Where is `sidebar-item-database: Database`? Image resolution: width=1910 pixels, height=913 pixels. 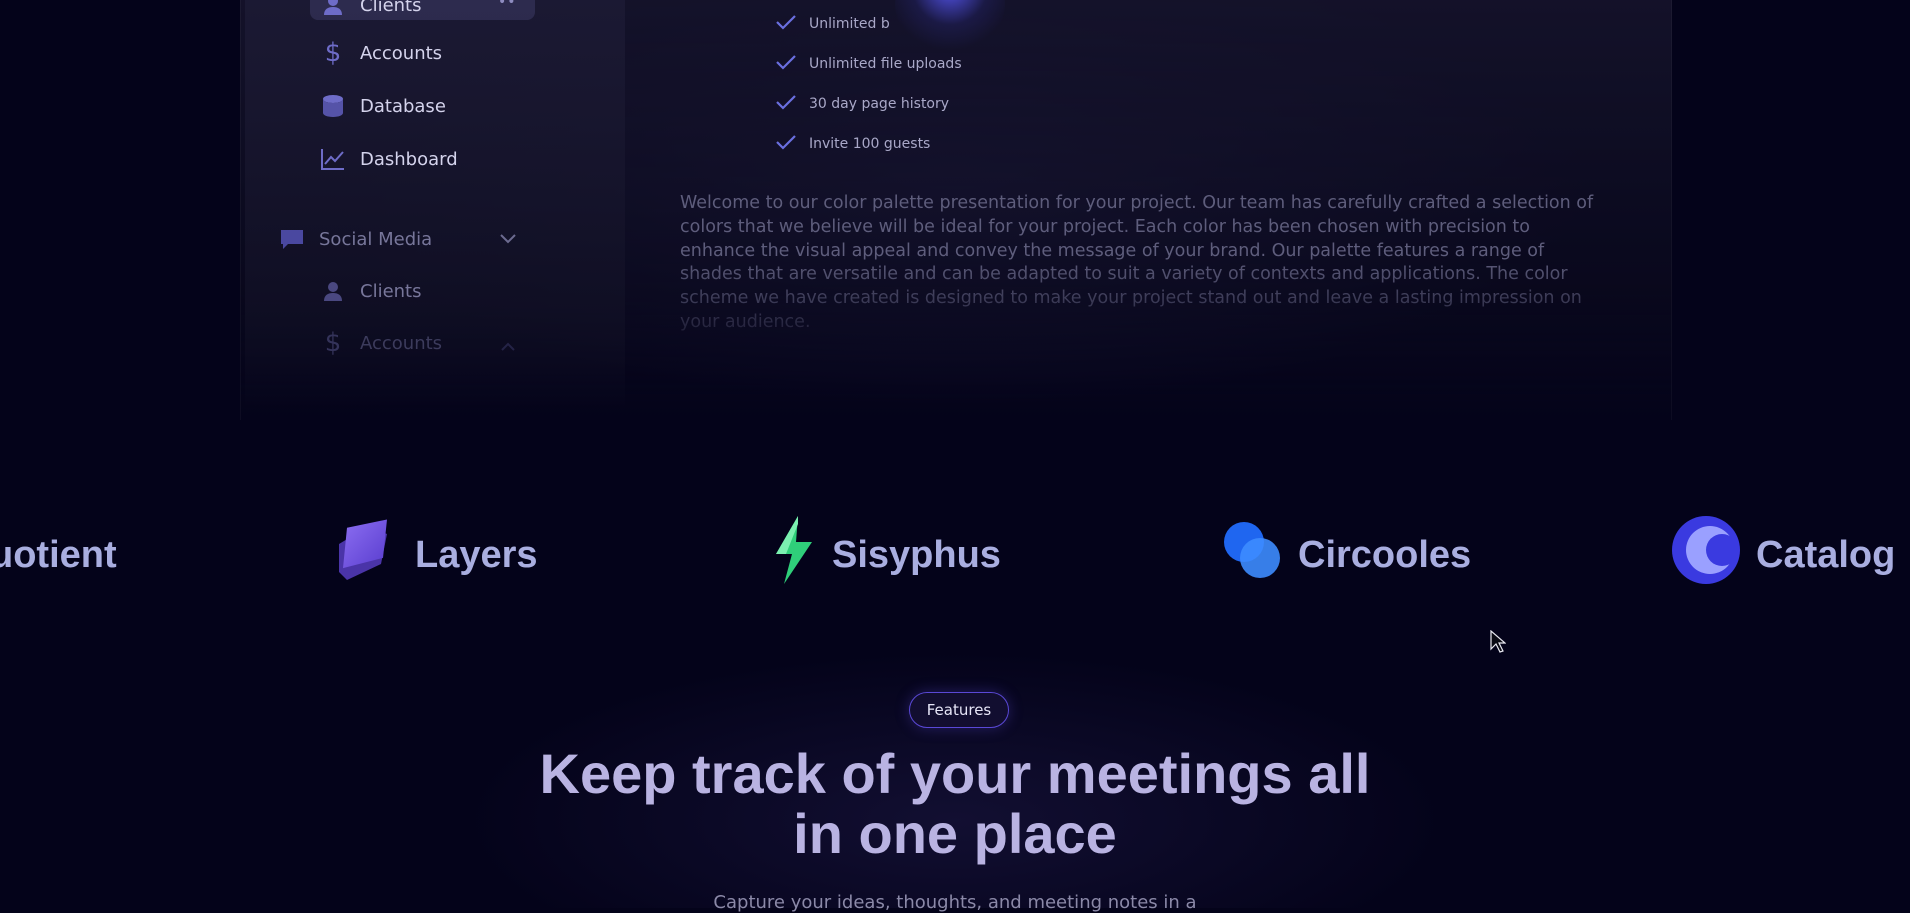 sidebar-item-database: Database is located at coordinates (383, 106).